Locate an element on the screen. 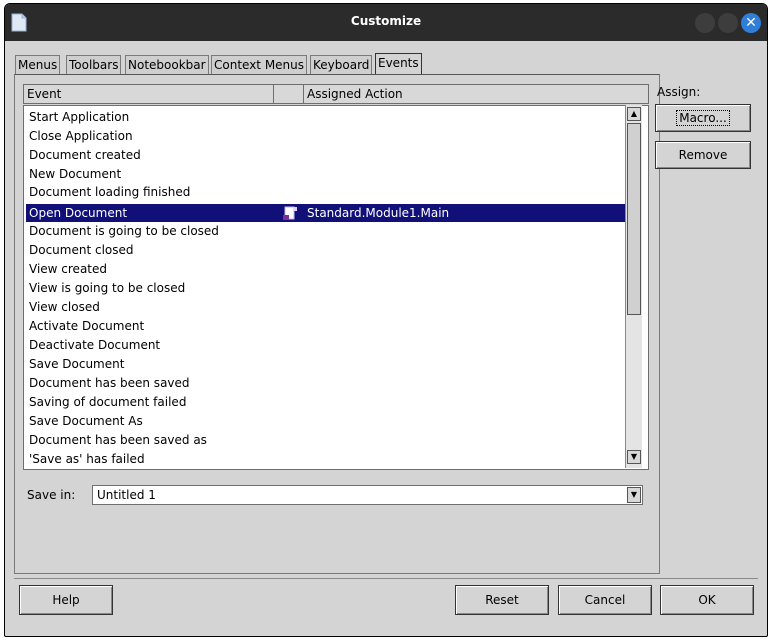  event-name: Document has been saved is located at coordinates (109, 383).